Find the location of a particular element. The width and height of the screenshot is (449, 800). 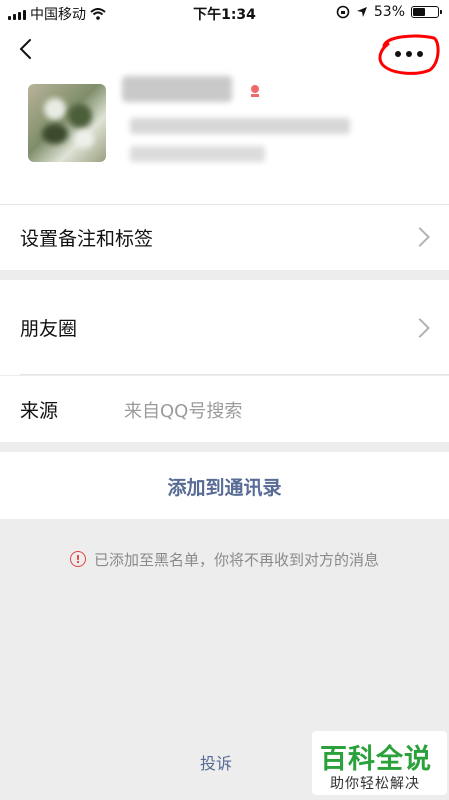

nickname-redacted is located at coordinates (177, 89).